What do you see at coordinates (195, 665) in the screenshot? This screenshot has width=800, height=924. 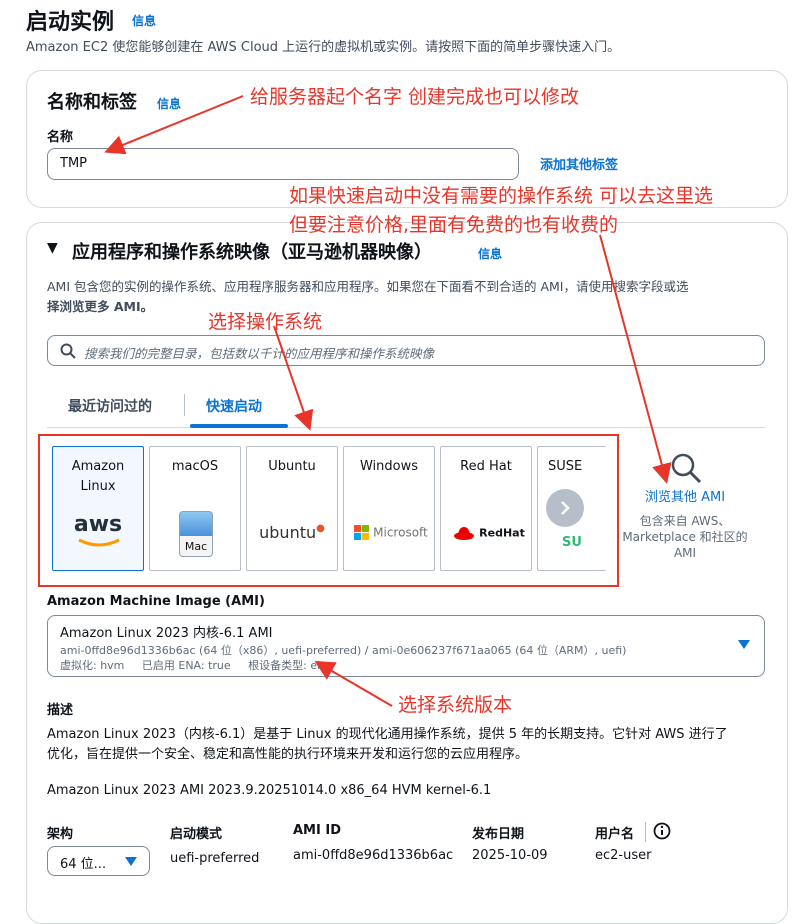 I see `ami-select-meta: 虚拟化: hvm 已启用 ENA: true 根设备类型: ebs` at bounding box center [195, 665].